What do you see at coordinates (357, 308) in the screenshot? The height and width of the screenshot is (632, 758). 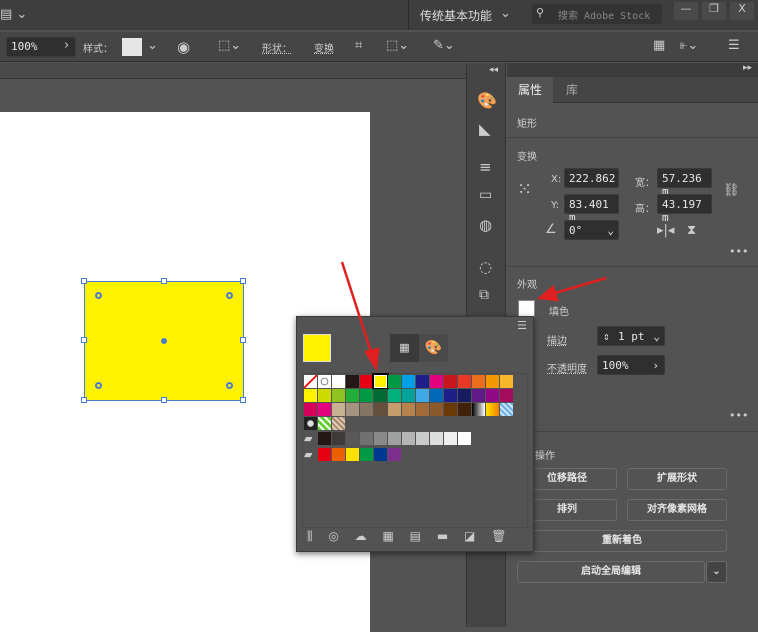 I see `arrow-to-swatch` at bounding box center [357, 308].